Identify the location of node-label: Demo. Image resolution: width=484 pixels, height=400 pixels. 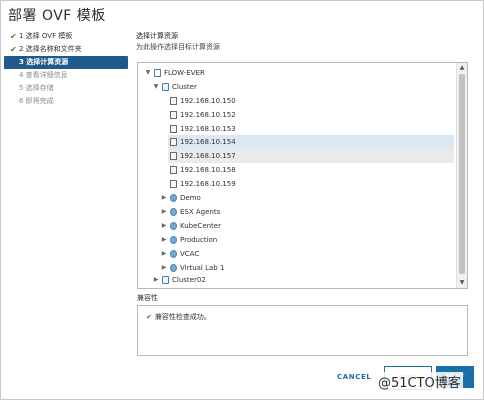
(190, 198).